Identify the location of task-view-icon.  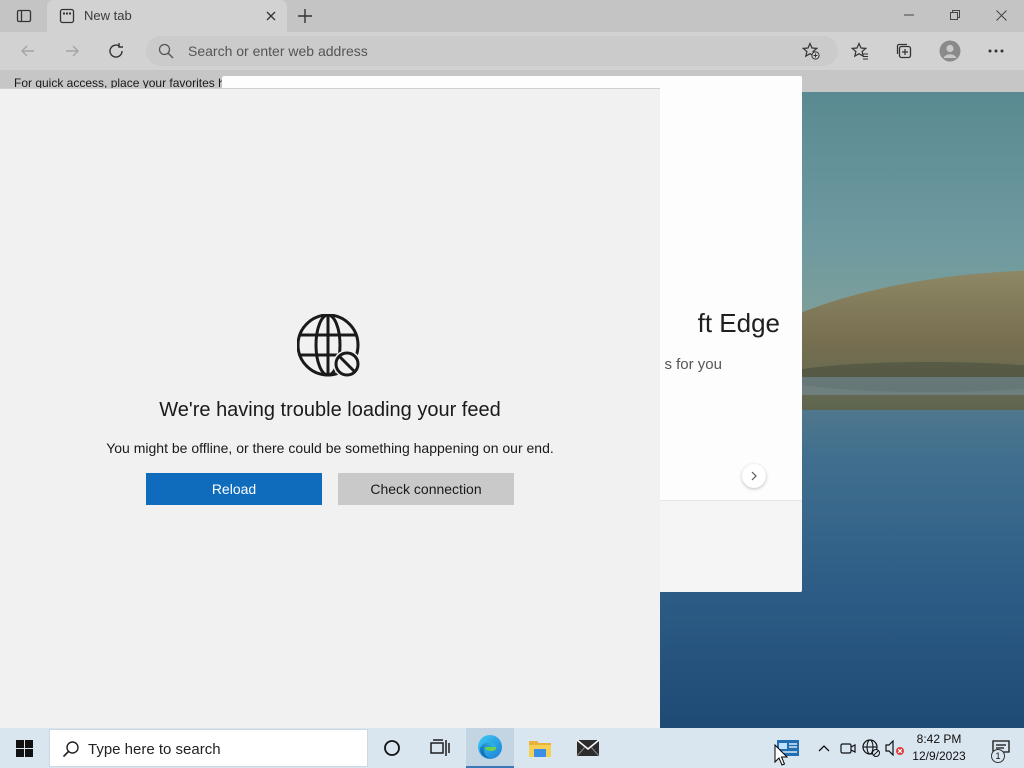
(440, 747).